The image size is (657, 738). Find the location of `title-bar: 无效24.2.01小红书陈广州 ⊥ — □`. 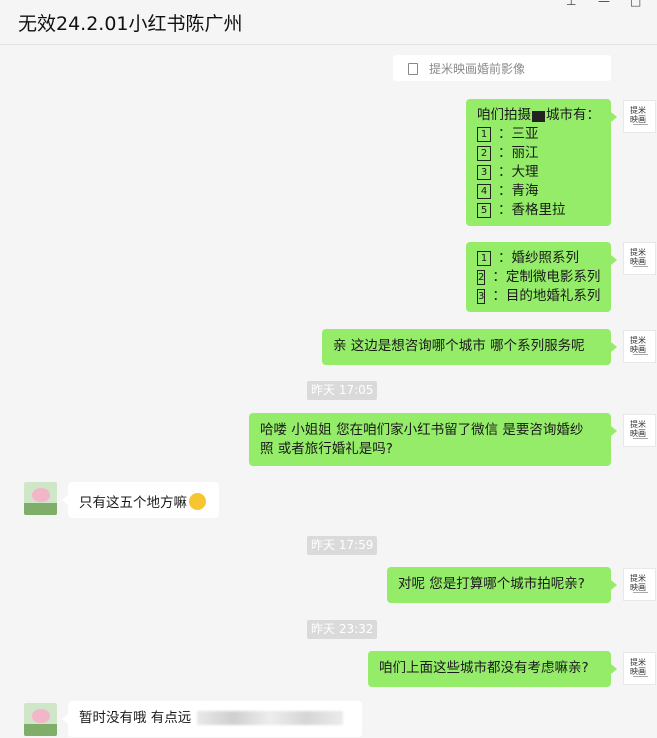

title-bar: 无效24.2.01小红书陈广州 ⊥ — □ is located at coordinates (328, 22).